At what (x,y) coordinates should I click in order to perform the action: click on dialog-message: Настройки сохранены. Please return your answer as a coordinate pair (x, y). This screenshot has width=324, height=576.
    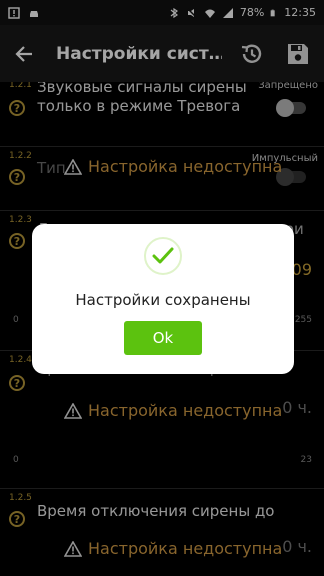
    Looking at the image, I should click on (163, 300).